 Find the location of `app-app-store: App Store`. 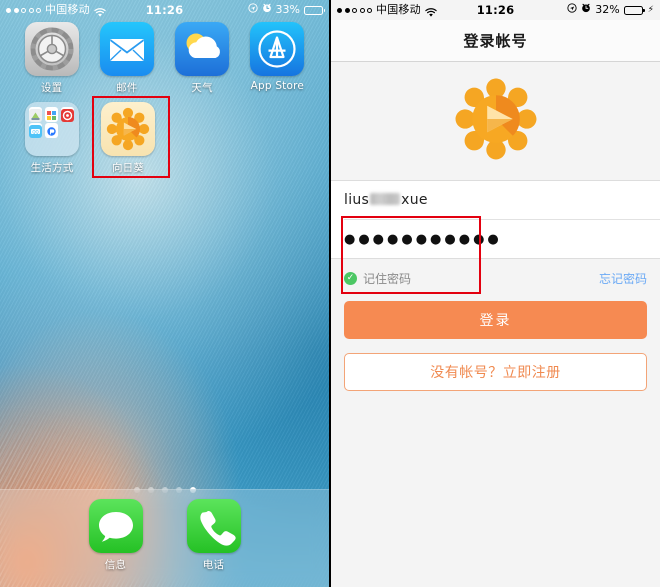

app-app-store: App Store is located at coordinates (277, 58).